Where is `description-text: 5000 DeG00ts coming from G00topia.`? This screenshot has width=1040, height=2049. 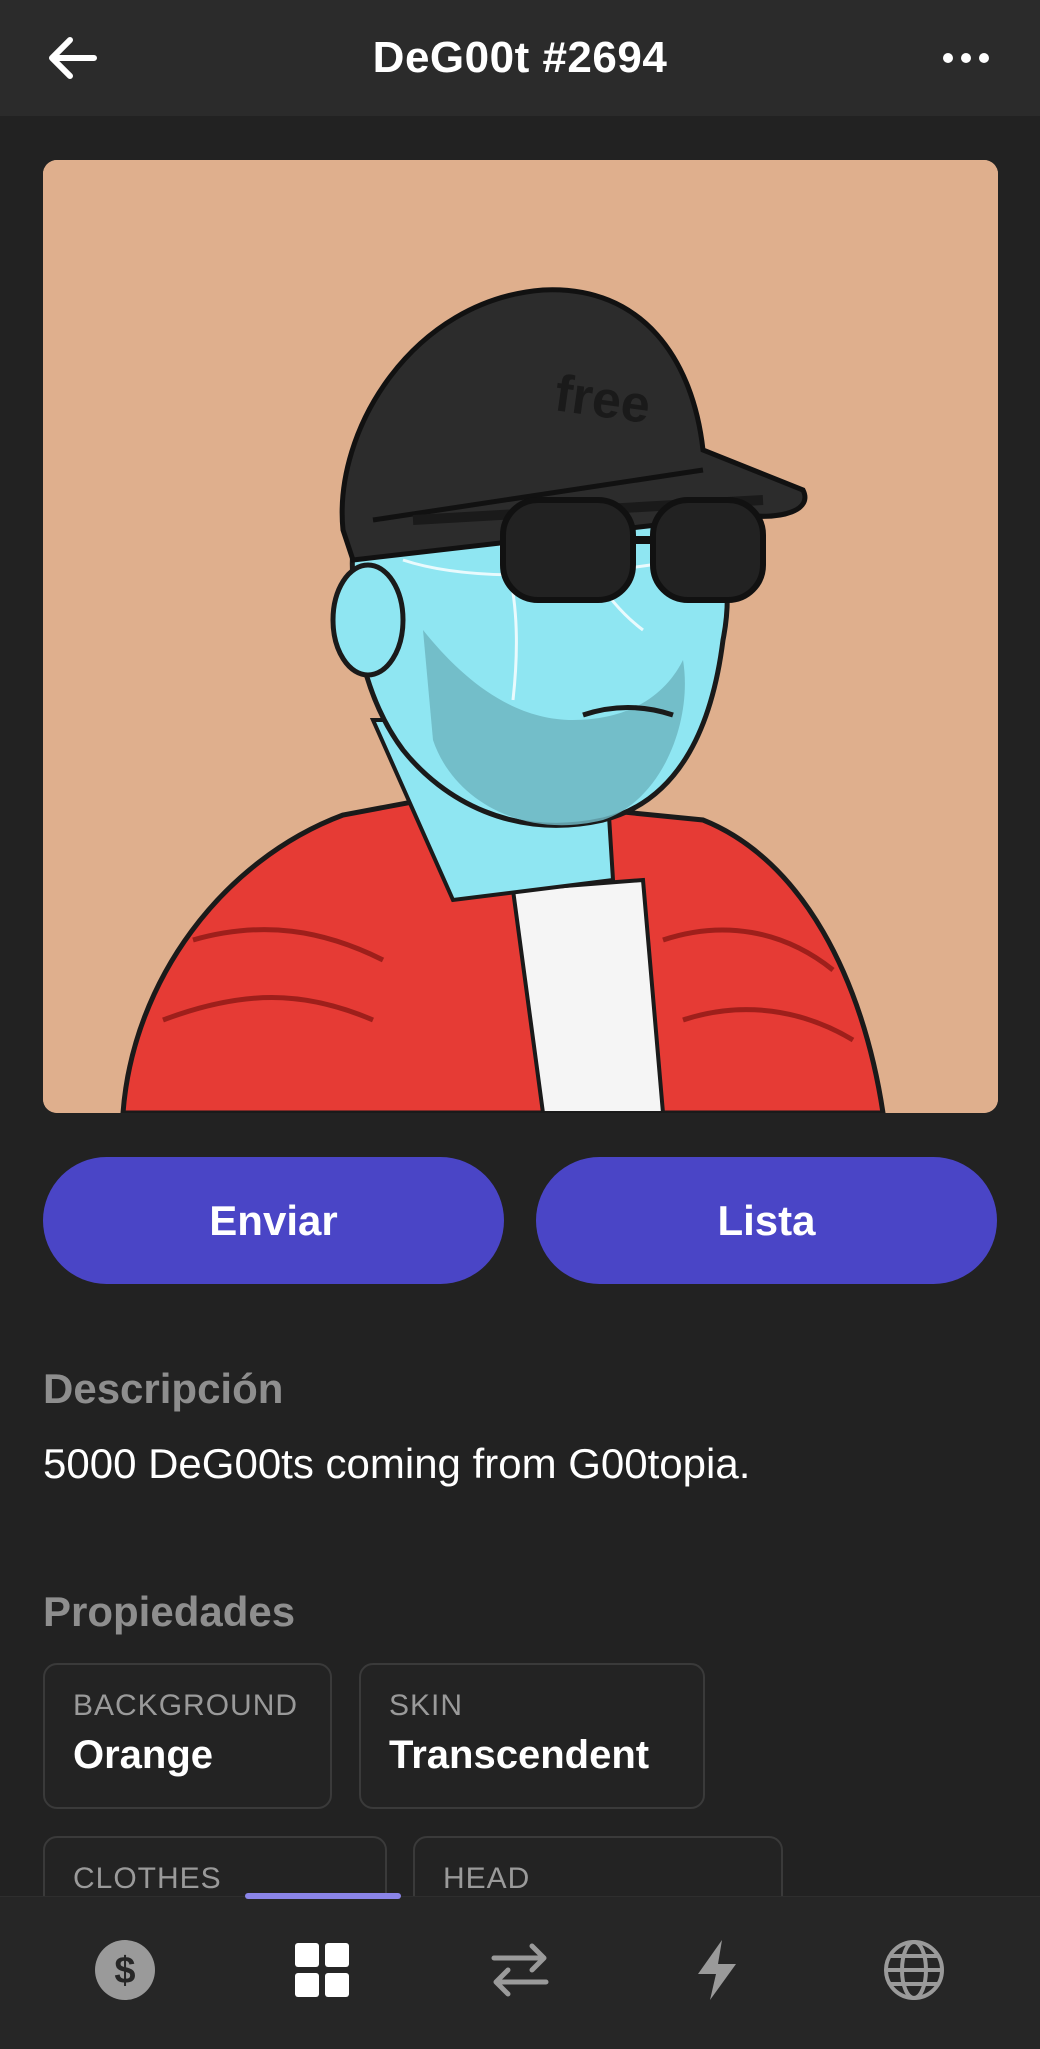 description-text: 5000 DeG00ts coming from G00topia. is located at coordinates (397, 1463).